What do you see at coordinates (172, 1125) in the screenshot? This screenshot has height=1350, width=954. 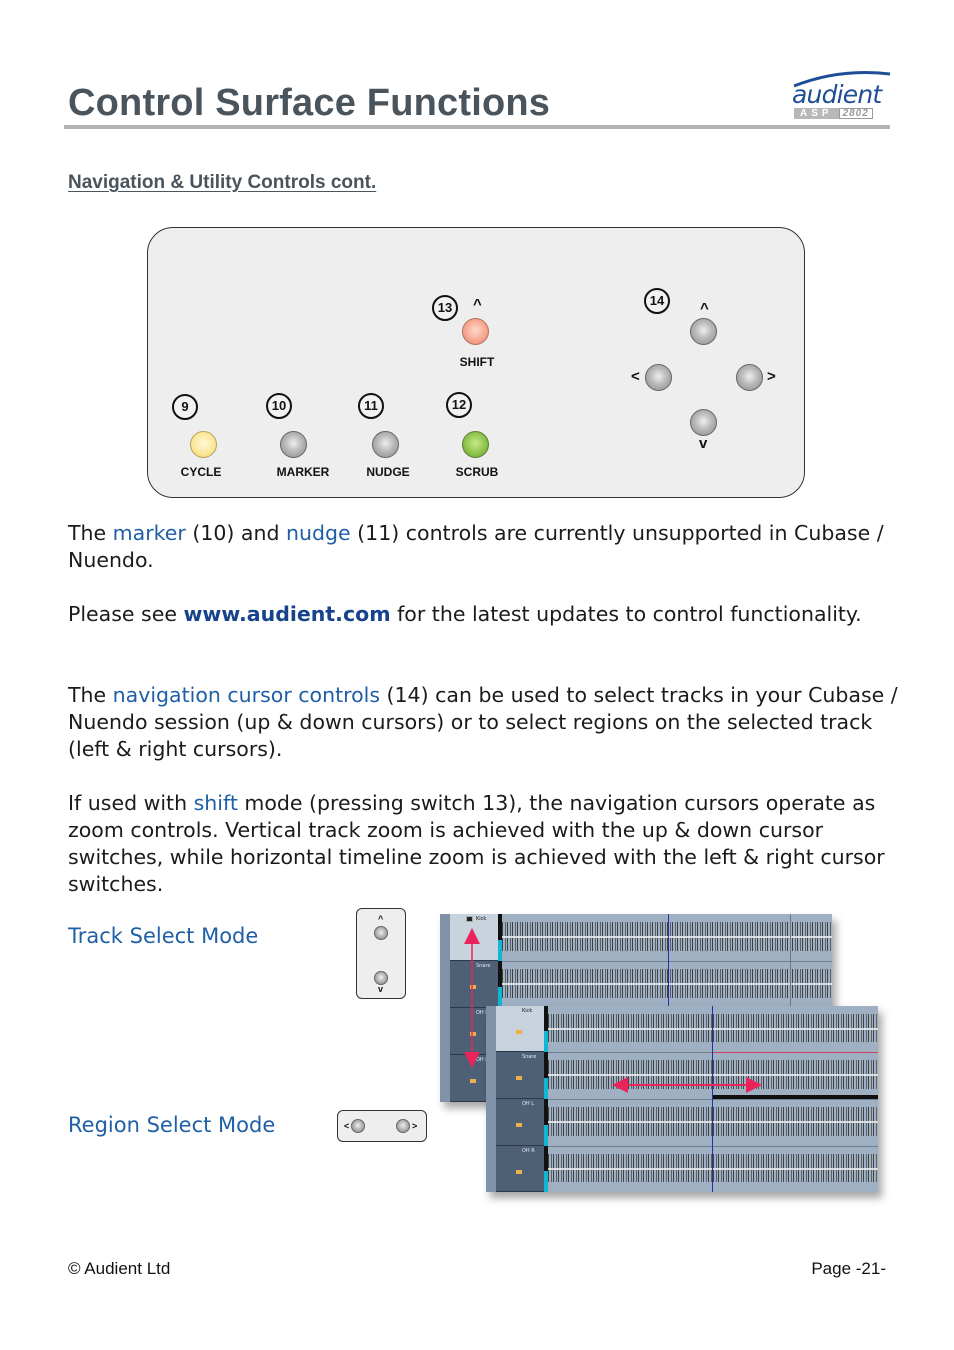 I see `region-select-mode-label: Region Select Mode` at bounding box center [172, 1125].